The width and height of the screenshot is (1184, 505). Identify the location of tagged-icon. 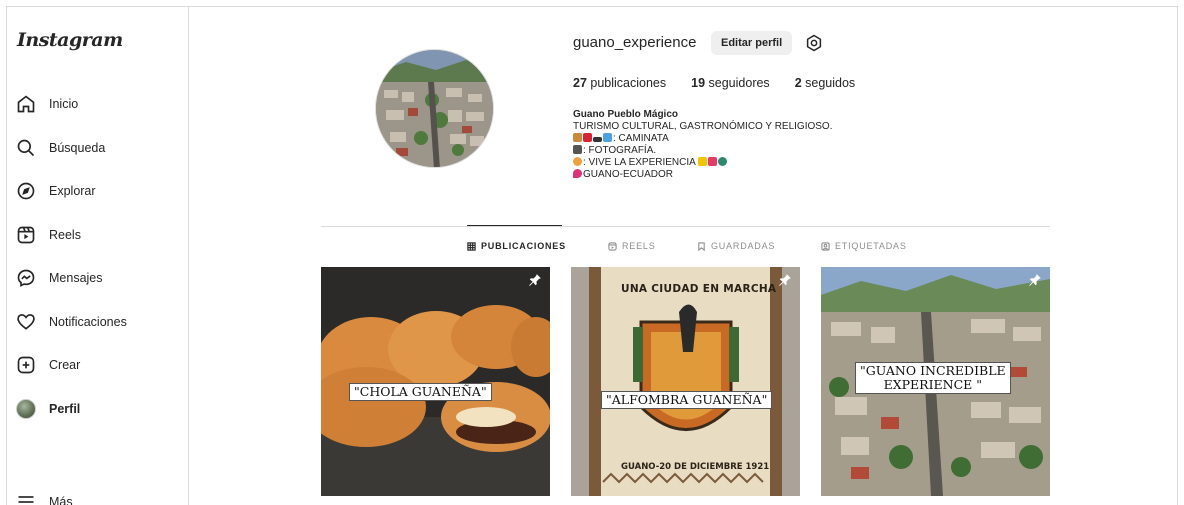
(825, 246).